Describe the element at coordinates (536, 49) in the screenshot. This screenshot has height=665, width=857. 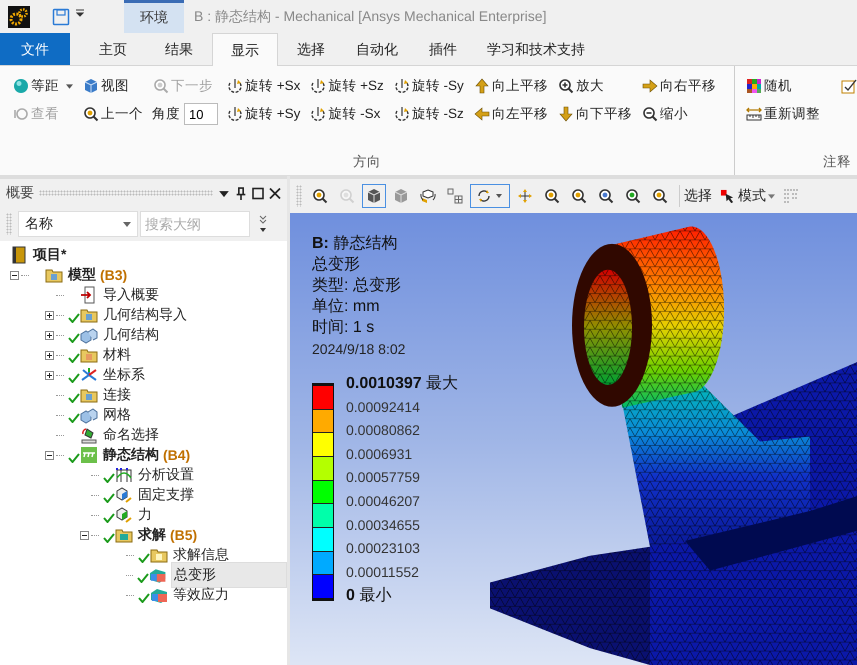
I see `ribbon-tab: 学习和技术支持` at that location.